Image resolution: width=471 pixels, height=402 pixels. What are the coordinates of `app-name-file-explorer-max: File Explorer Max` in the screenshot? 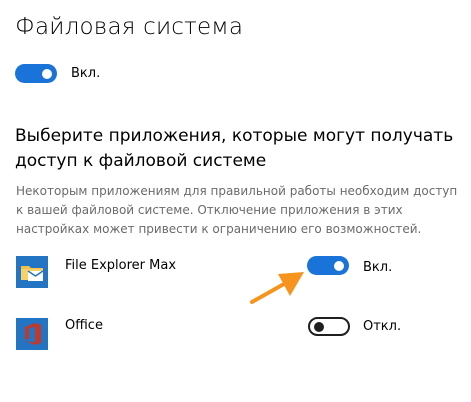 It's located at (121, 265).